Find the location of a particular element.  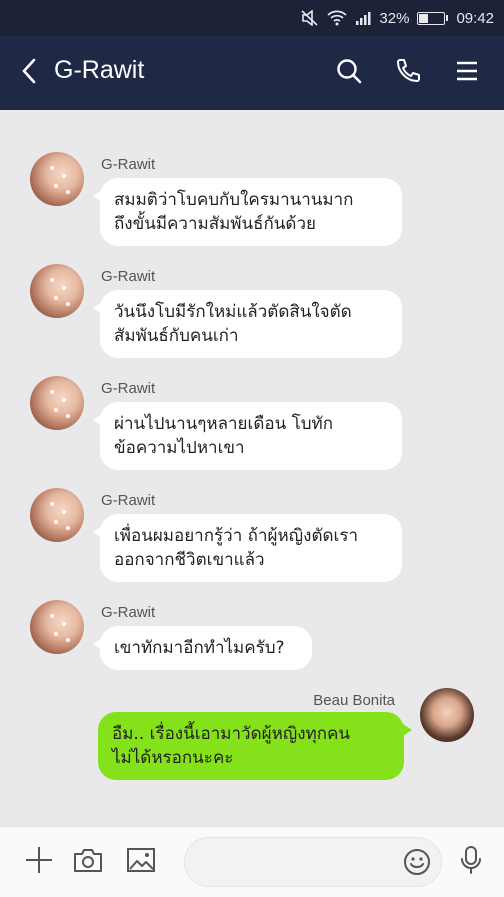

menu-button is located at coordinates (467, 73).